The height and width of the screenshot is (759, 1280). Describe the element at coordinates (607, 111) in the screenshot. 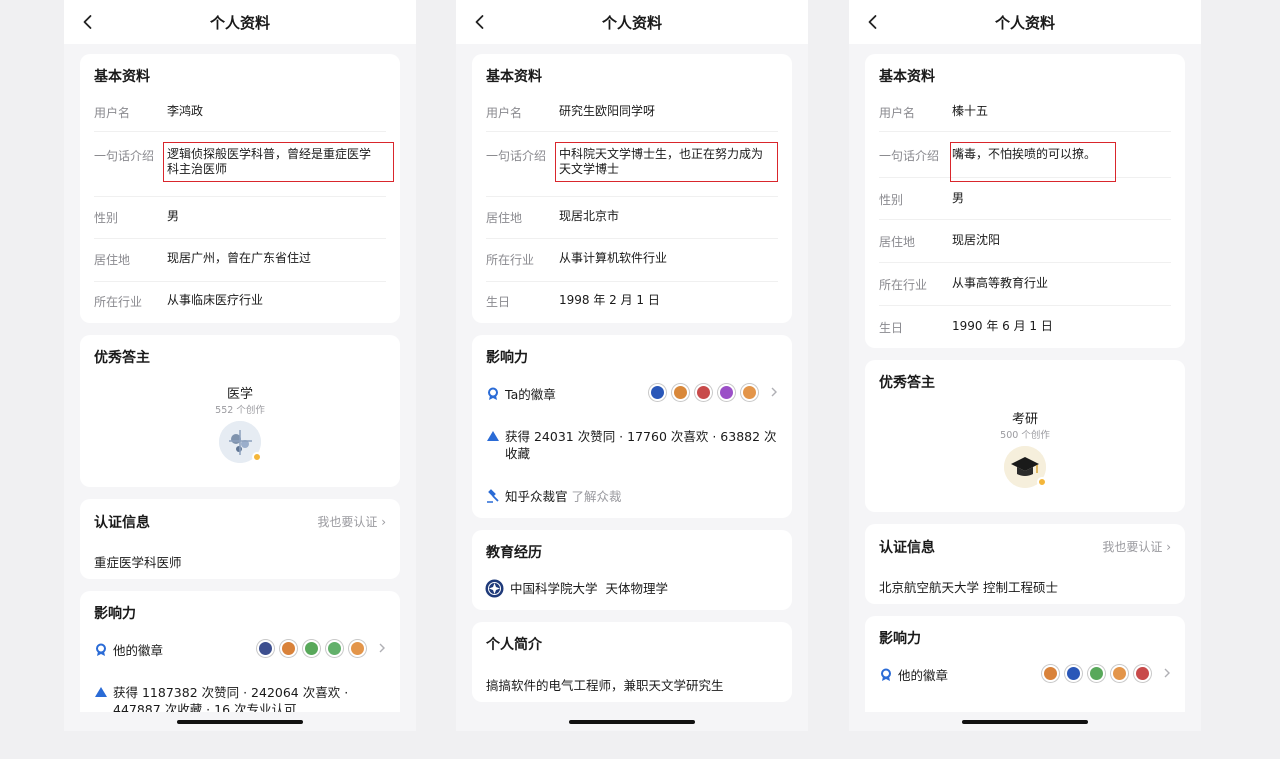

I see `value-username: 研究生欧阳同学呀` at that location.